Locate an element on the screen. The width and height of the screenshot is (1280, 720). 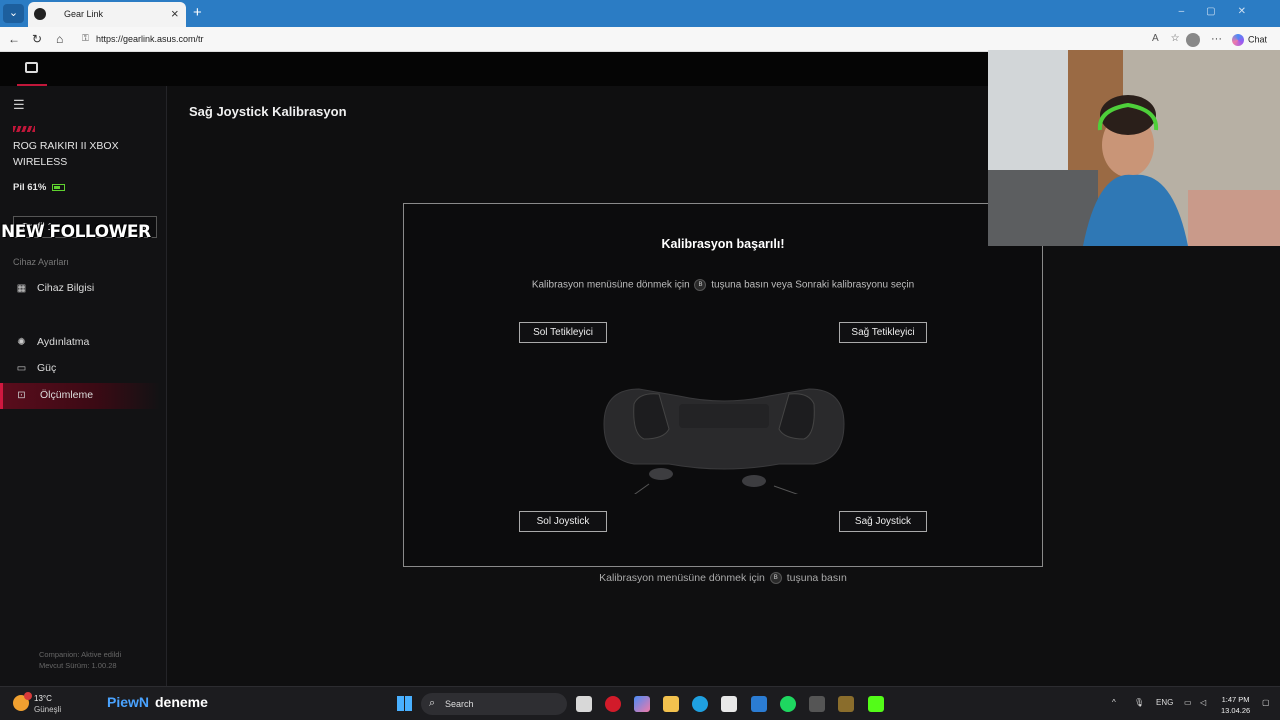
mail-icon is located at coordinates (759, 704).